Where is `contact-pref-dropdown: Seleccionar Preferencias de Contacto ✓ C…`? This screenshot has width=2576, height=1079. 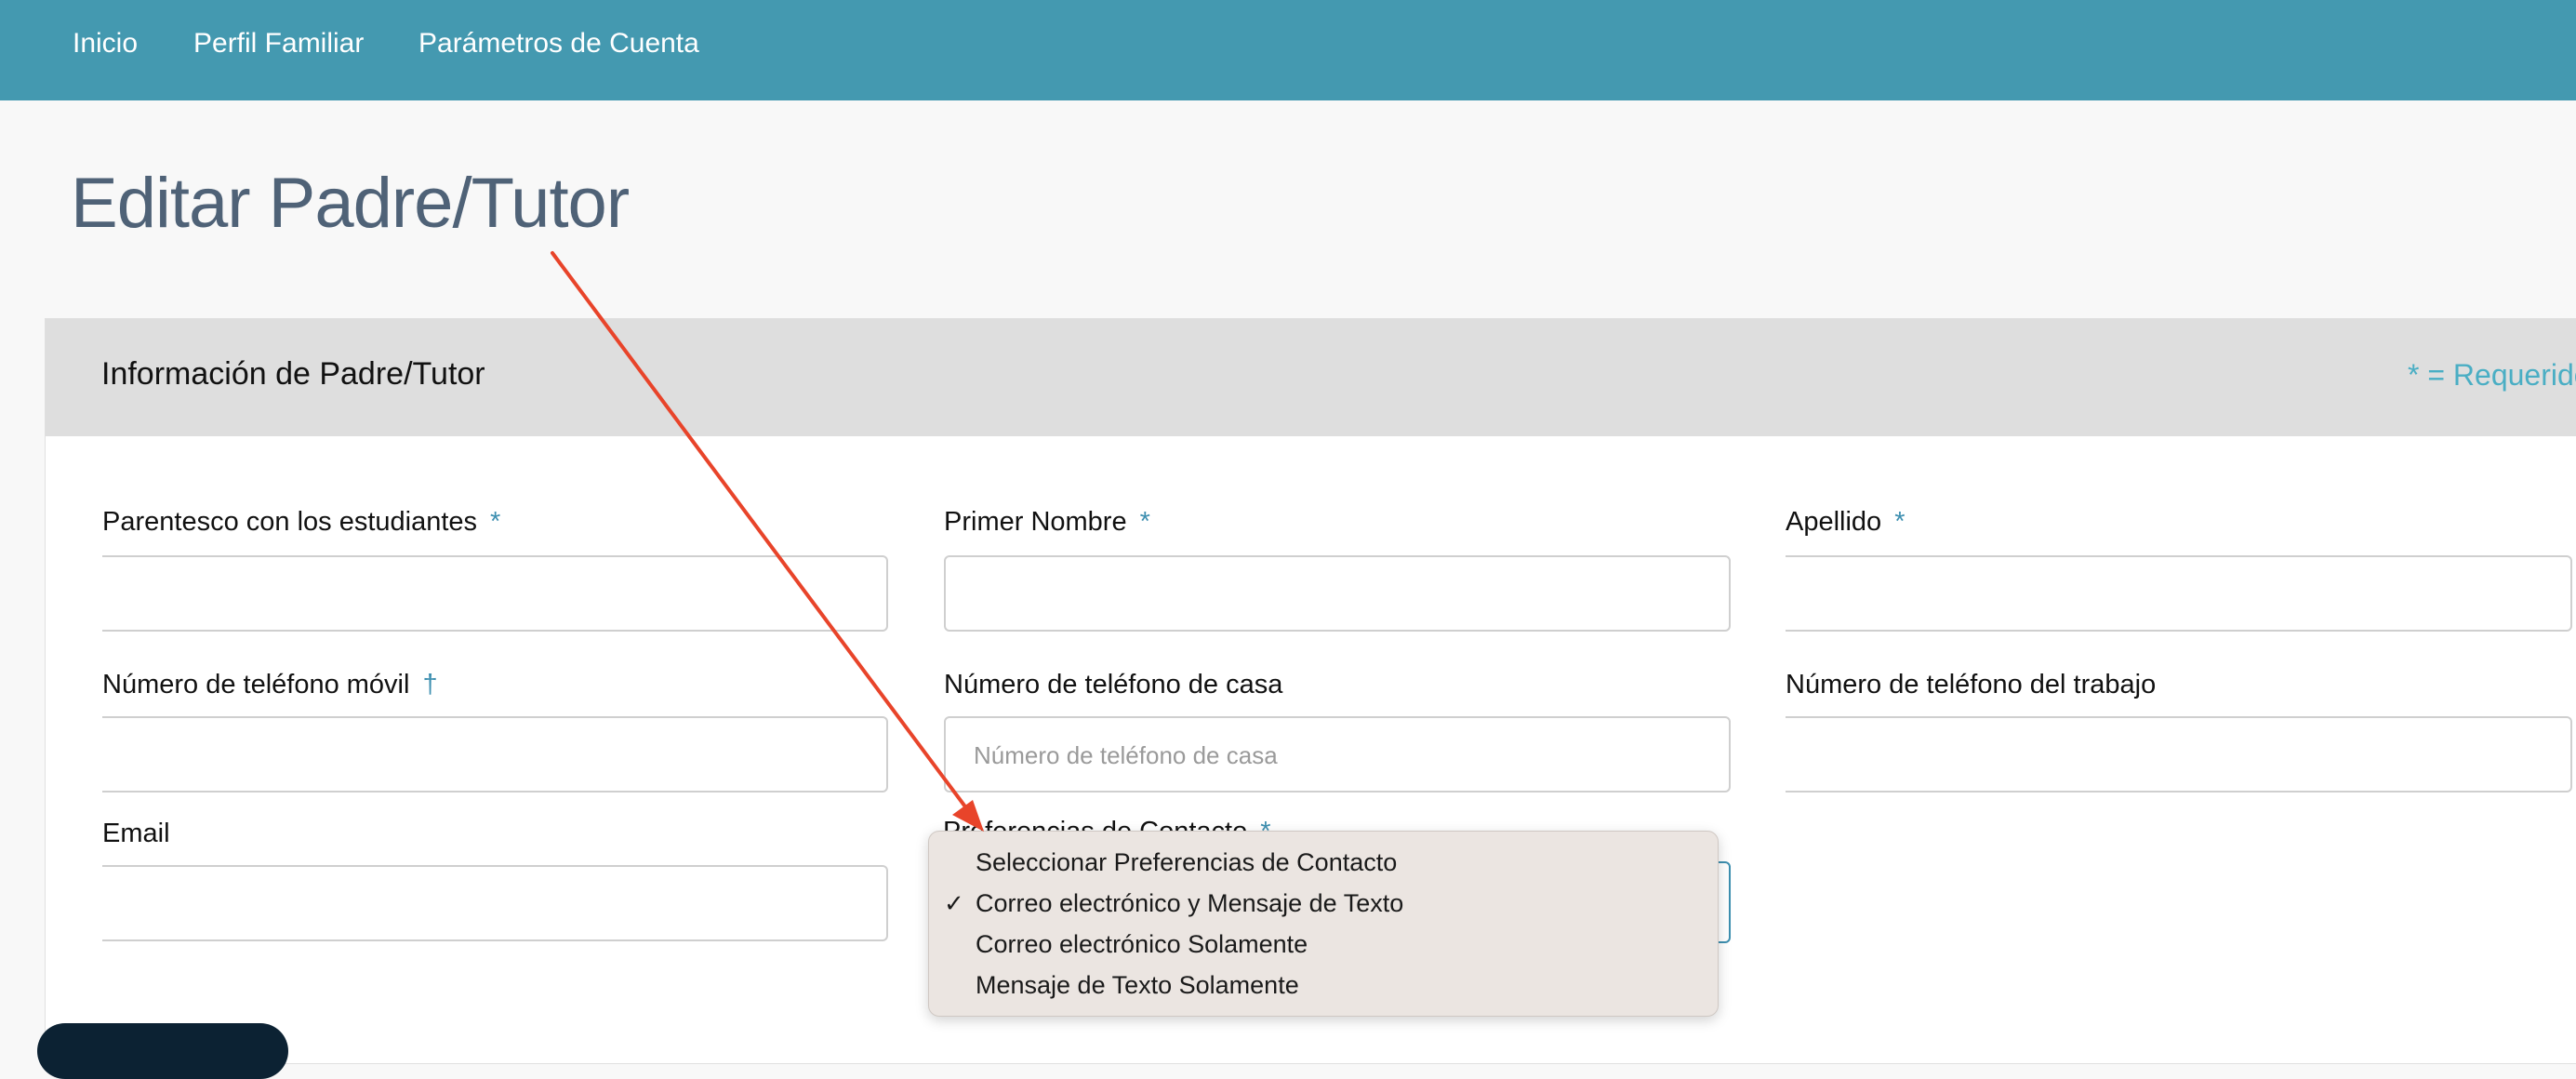 contact-pref-dropdown: Seleccionar Preferencias de Contacto ✓ C… is located at coordinates (1323, 924).